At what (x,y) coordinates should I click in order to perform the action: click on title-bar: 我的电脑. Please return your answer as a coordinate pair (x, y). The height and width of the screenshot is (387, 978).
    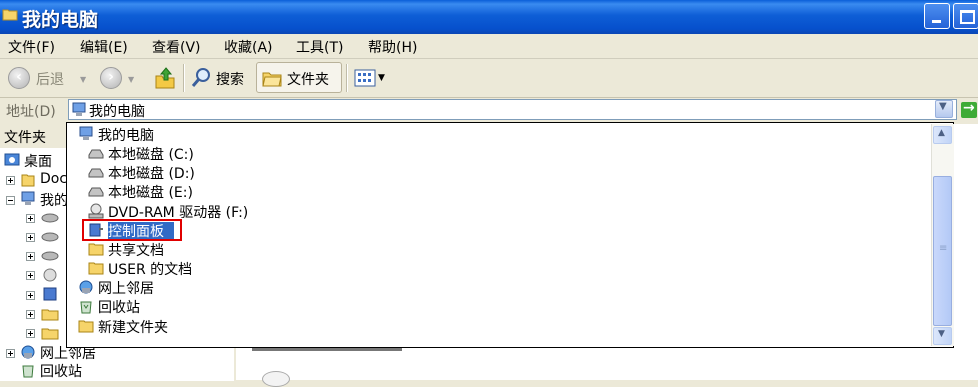
    Looking at the image, I should click on (489, 17).